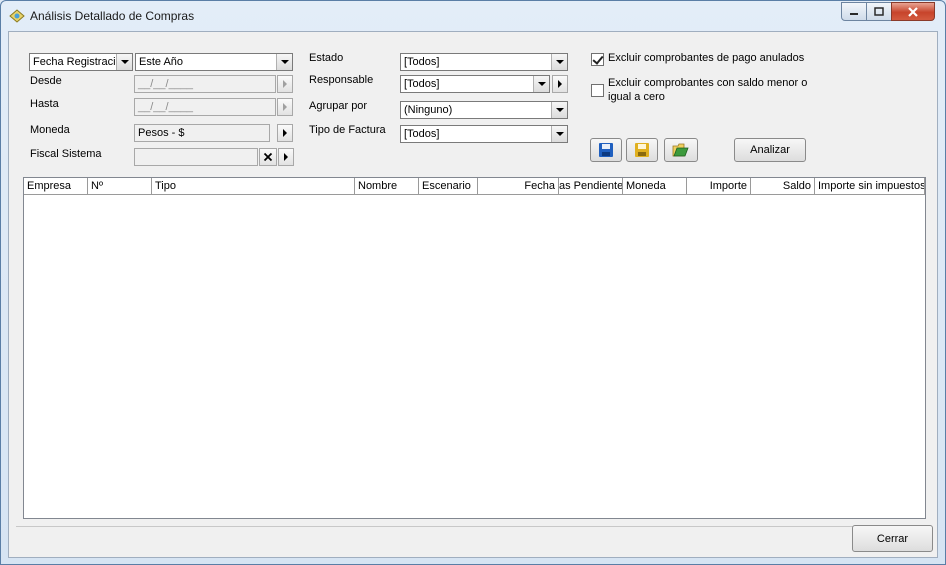 The height and width of the screenshot is (565, 946). Describe the element at coordinates (205, 84) in the screenshot. I see `desde-date-field: __/__/____` at that location.